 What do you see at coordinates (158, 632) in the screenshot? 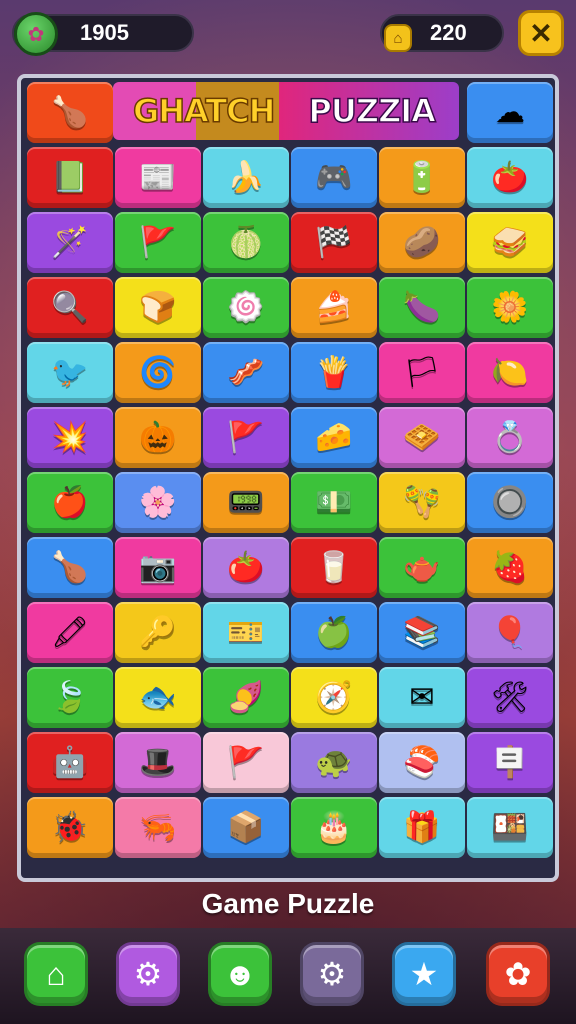
I see `tile: 🔑` at bounding box center [158, 632].